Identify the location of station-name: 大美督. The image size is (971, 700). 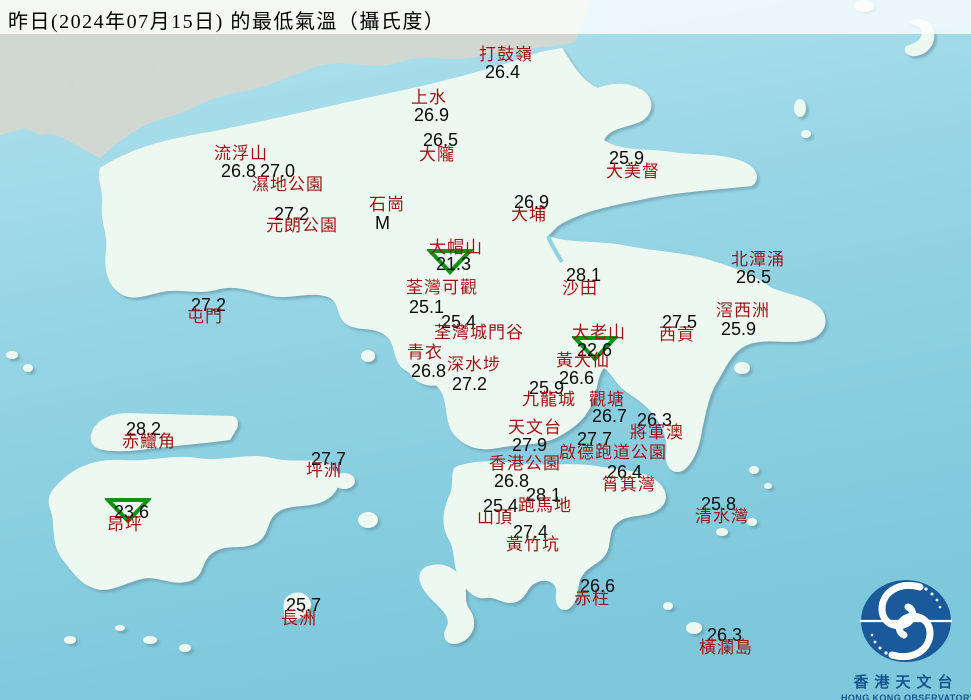
(633, 171).